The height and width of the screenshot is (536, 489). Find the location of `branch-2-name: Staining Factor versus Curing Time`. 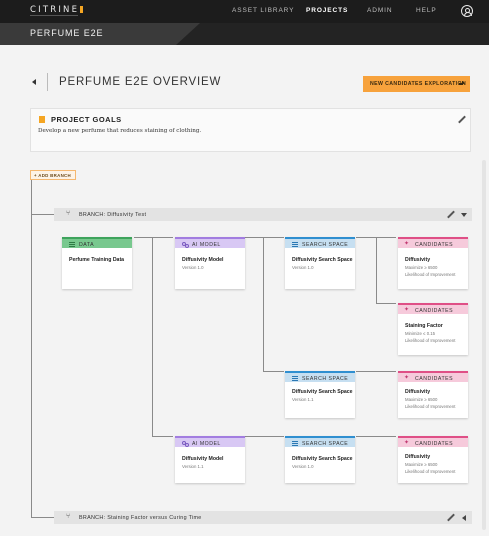

branch-2-name: Staining Factor versus Curing Time is located at coordinates (154, 518).